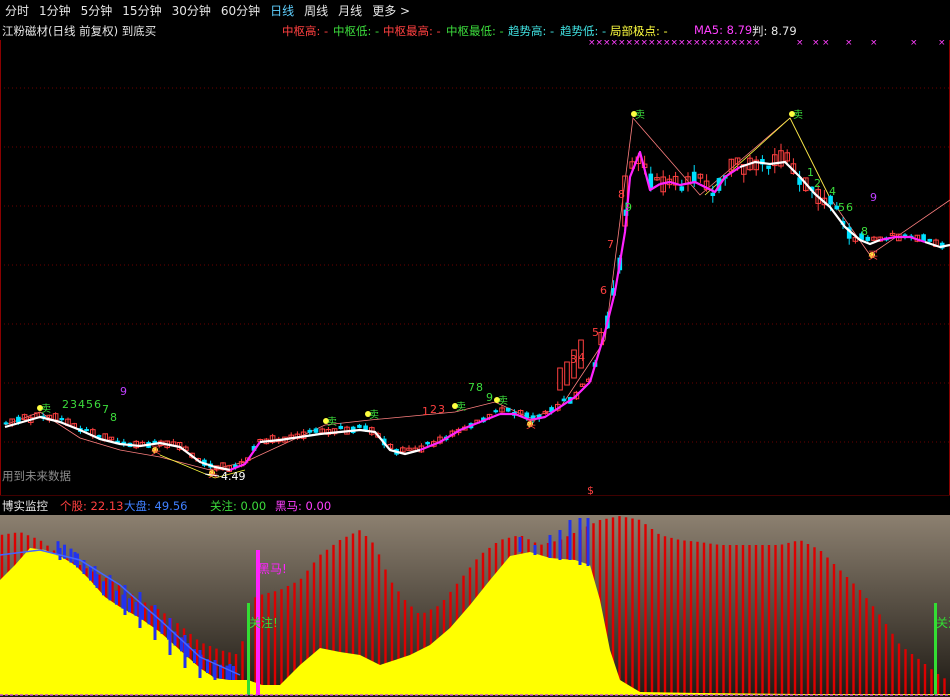 The image size is (950, 697). Describe the element at coordinates (156, 506) in the screenshot. I see `sub-indicator-1: 大盘: 49.56` at that location.